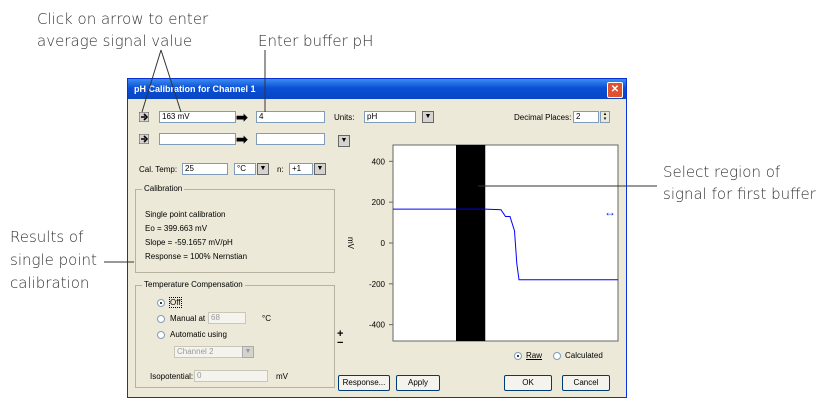 Image resolution: width=837 pixels, height=401 pixels. What do you see at coordinates (53, 260) in the screenshot?
I see `annotation-results-line2: single point` at bounding box center [53, 260].